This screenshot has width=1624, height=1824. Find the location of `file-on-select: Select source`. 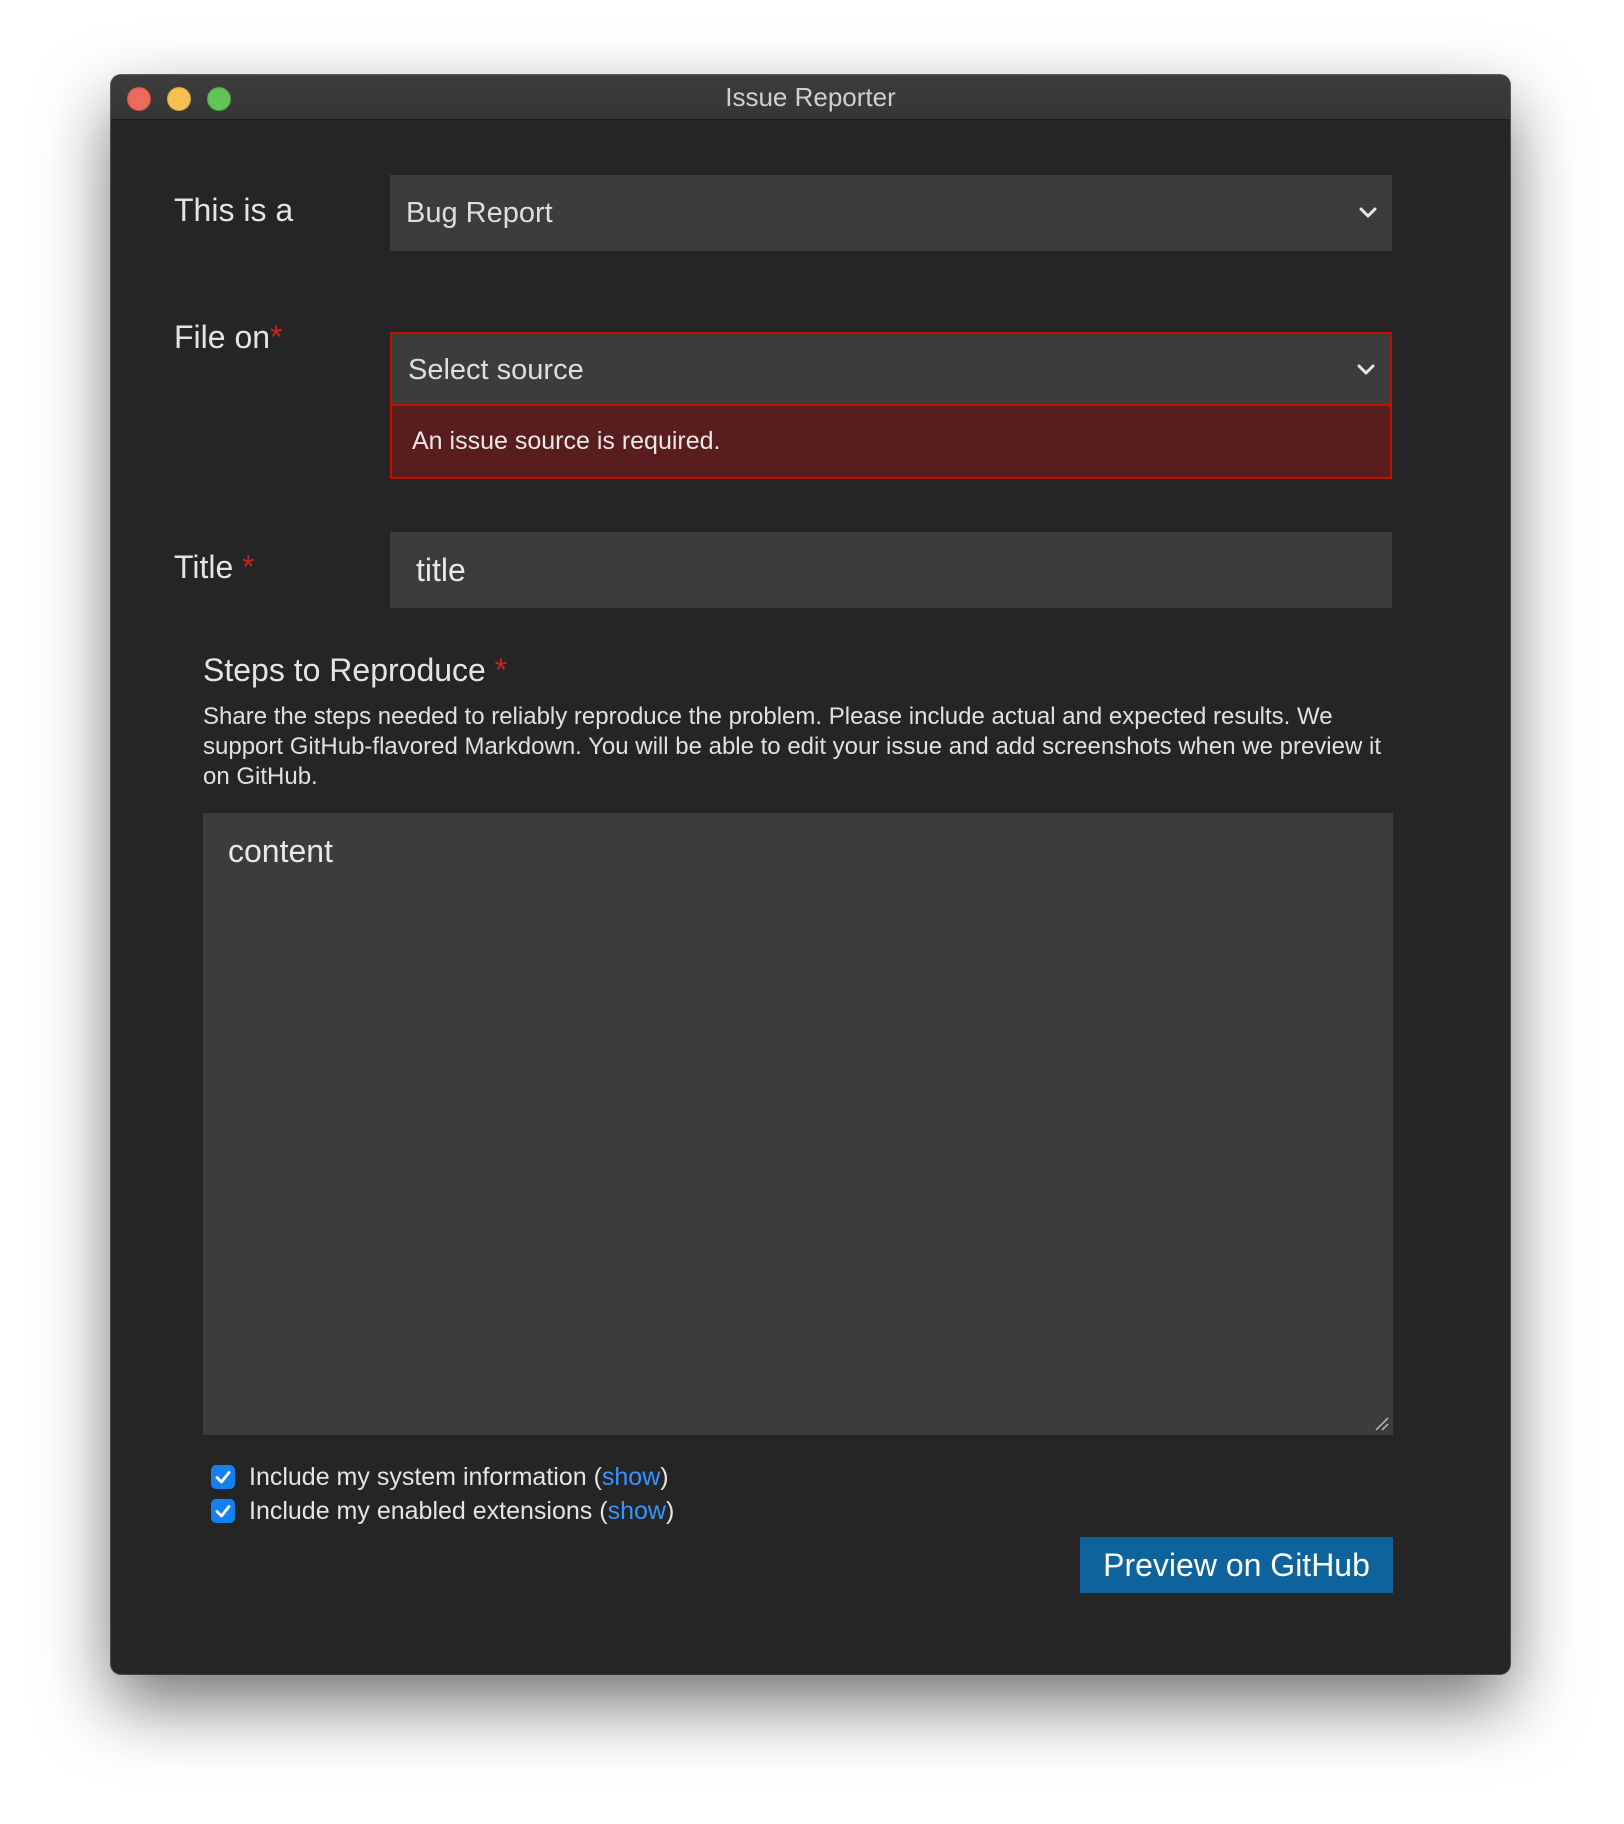

file-on-select: Select source is located at coordinates (891, 370).